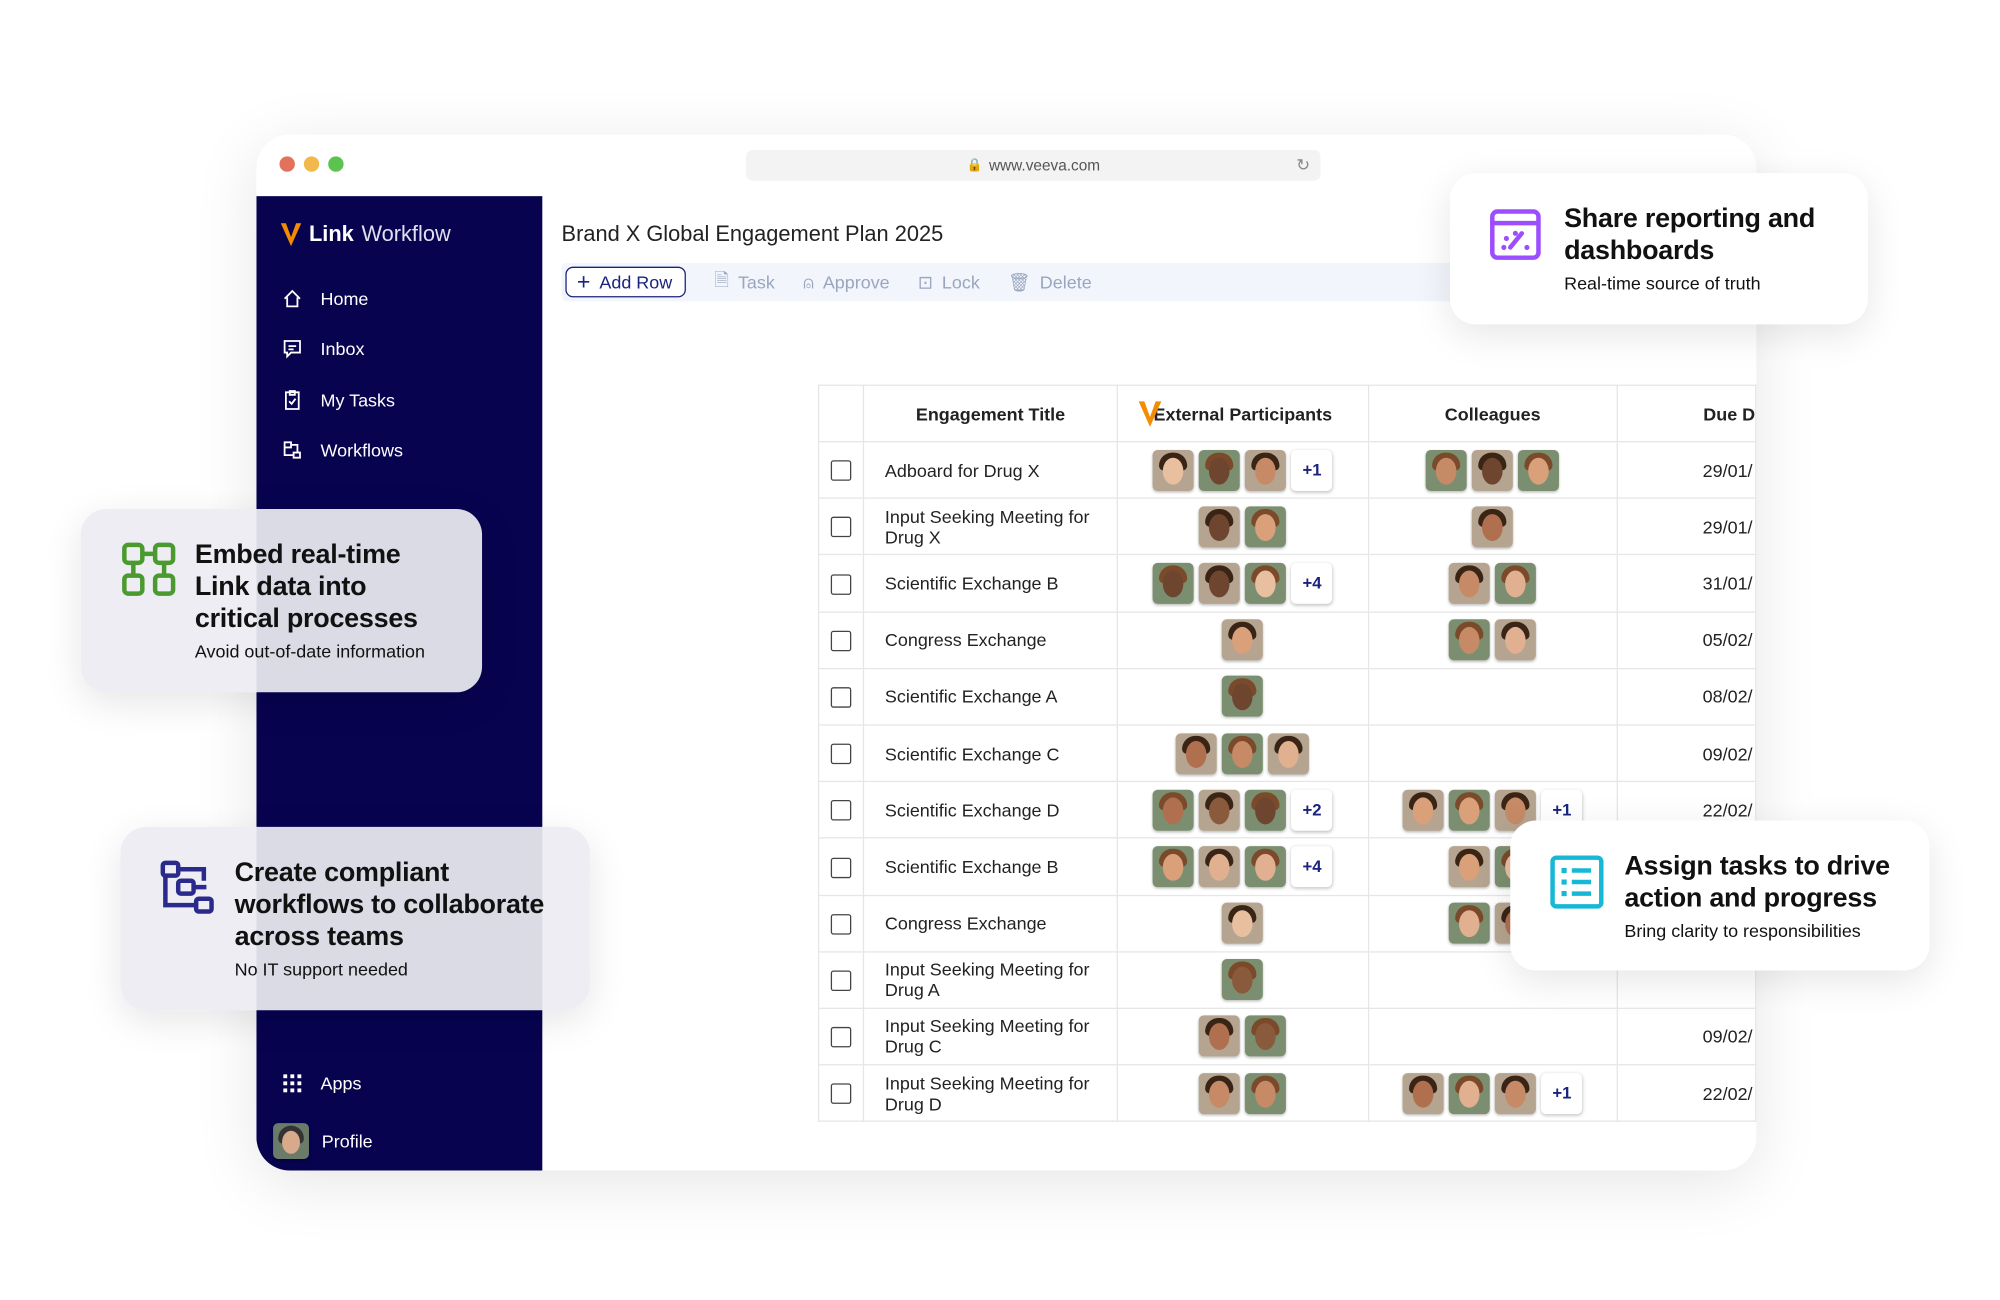  I want to click on sidebar-item-workflows: Workflows, so click(342, 450).